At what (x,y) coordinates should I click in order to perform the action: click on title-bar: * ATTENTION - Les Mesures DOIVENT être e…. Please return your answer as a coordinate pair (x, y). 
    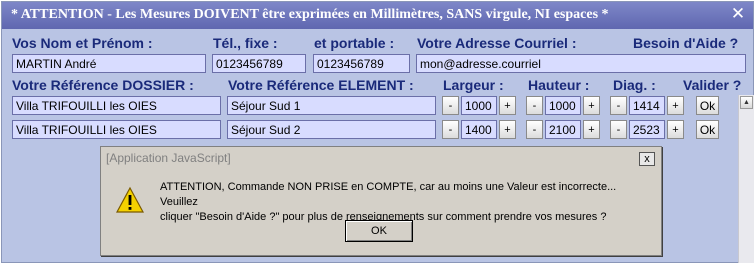
    Looking at the image, I should click on (377, 15).